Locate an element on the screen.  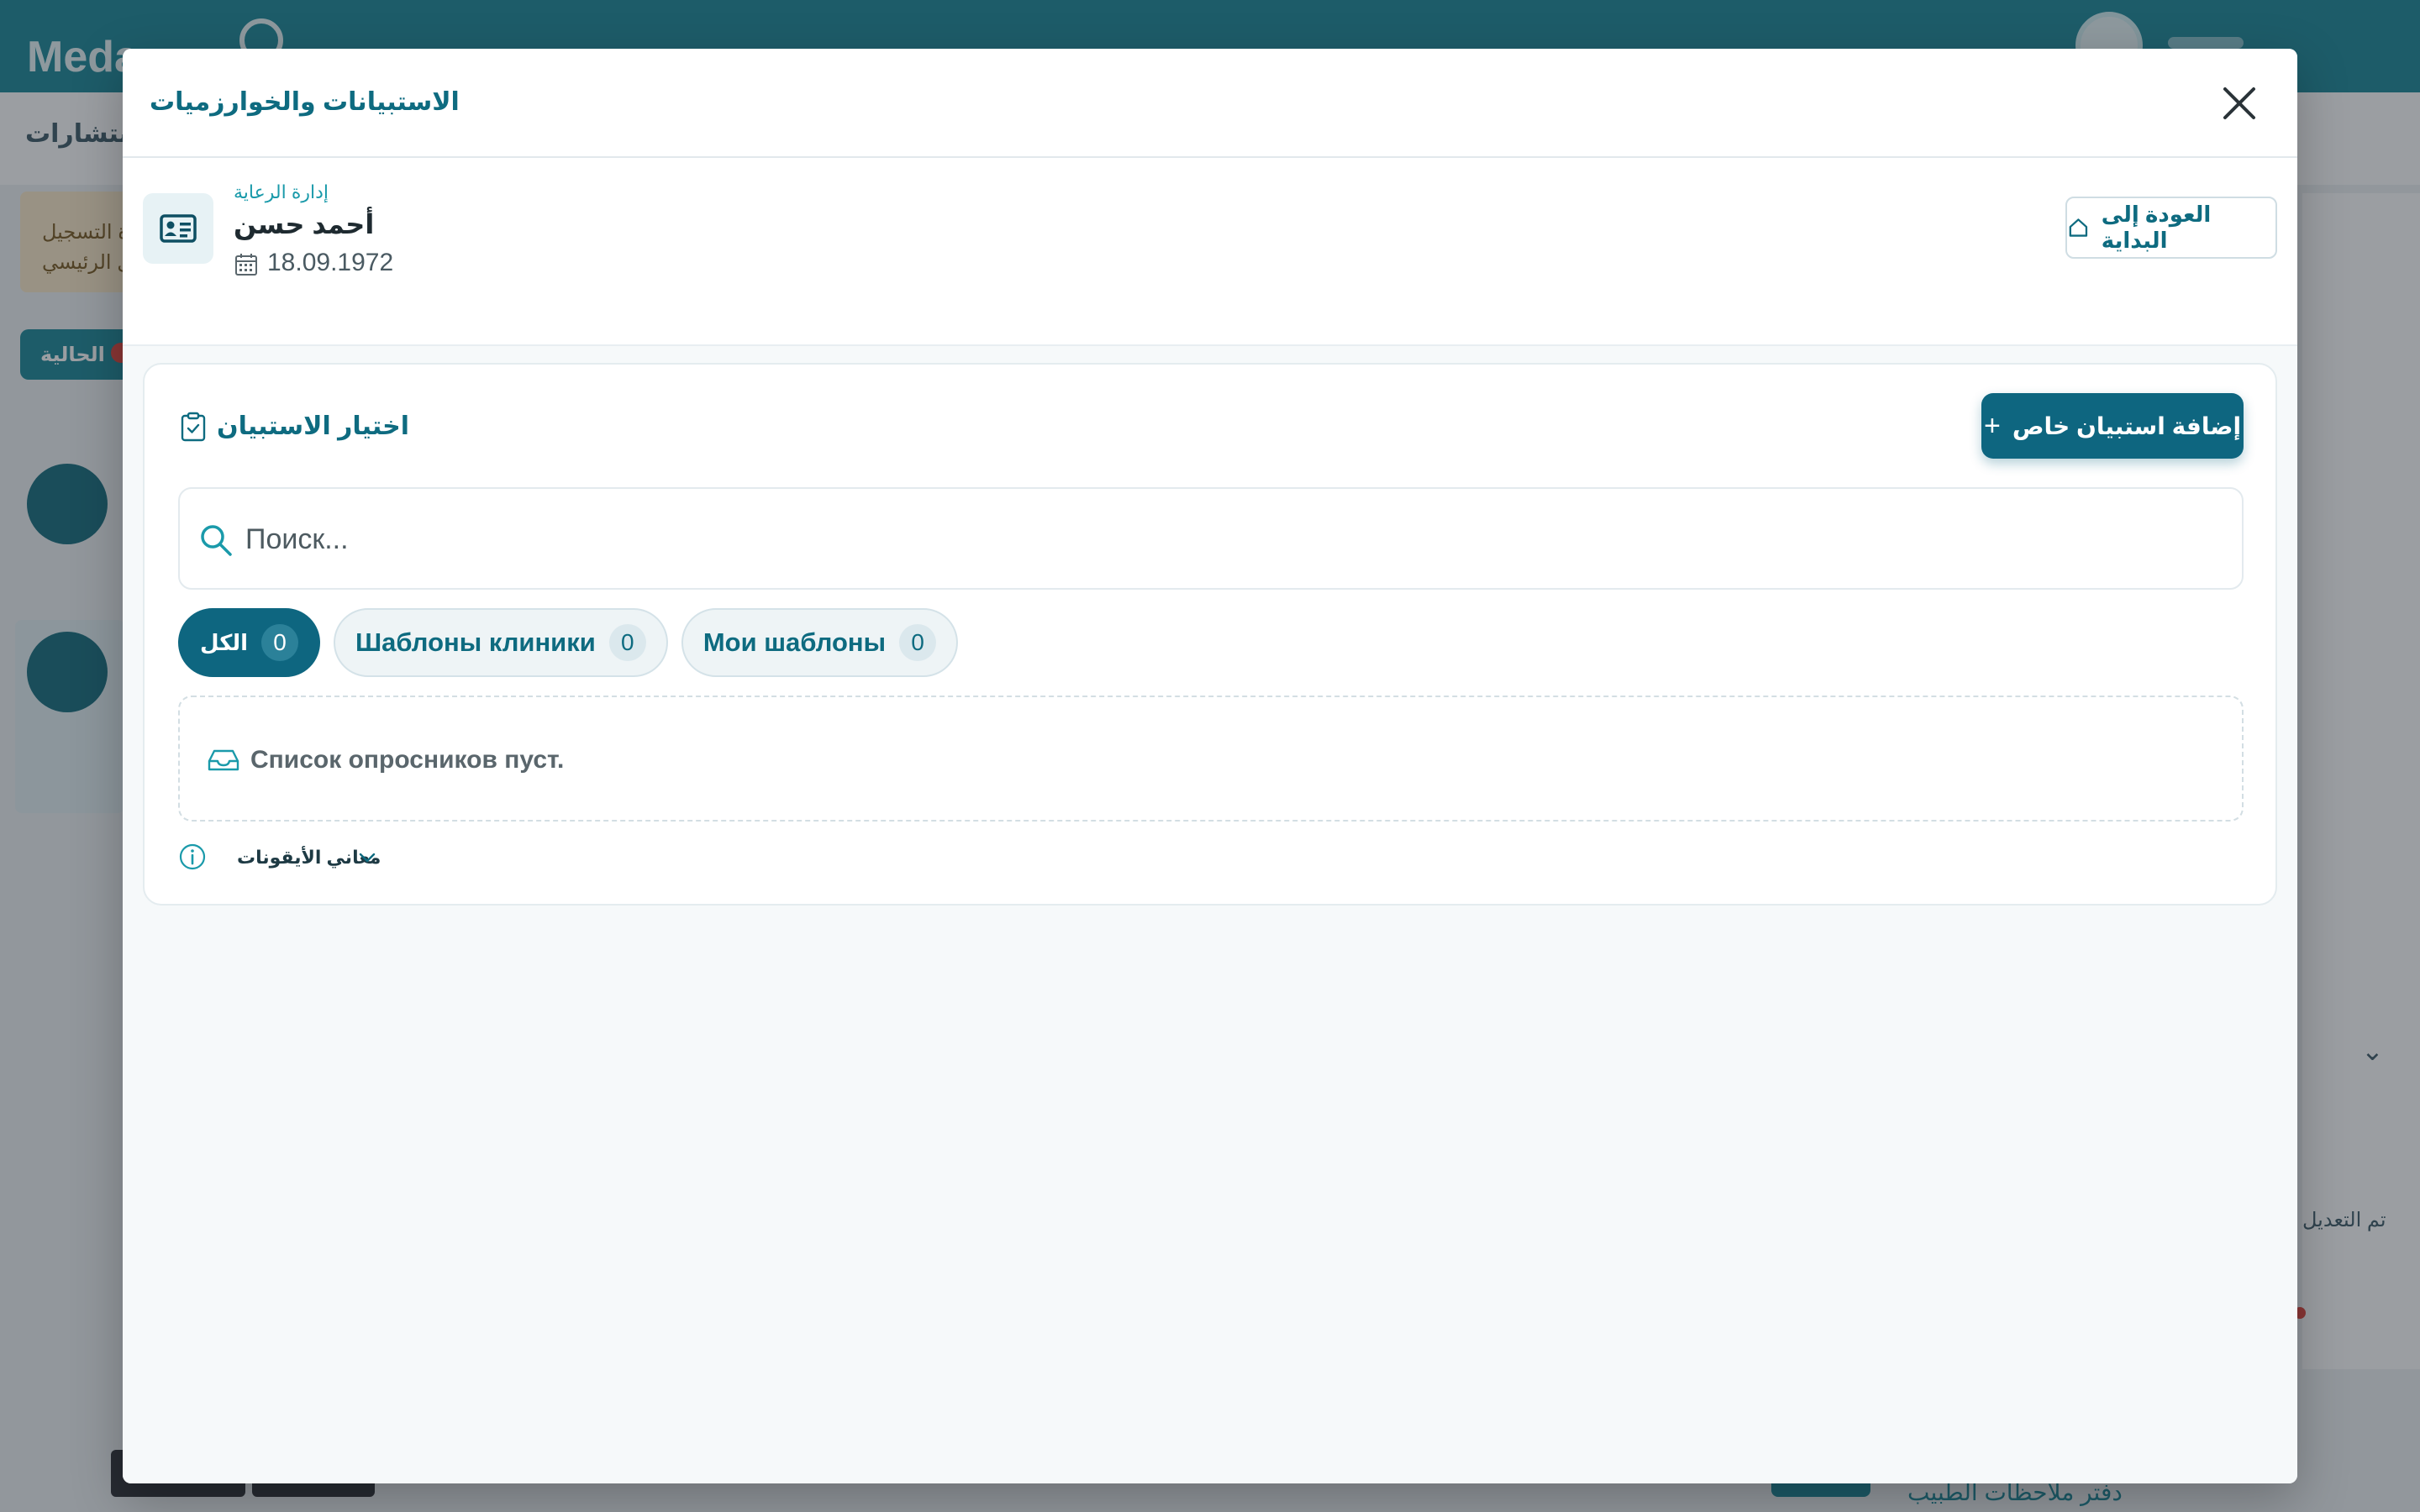
add-custom-questionnaire-label: إضافة استبيان خاص is located at coordinates (2127, 425).